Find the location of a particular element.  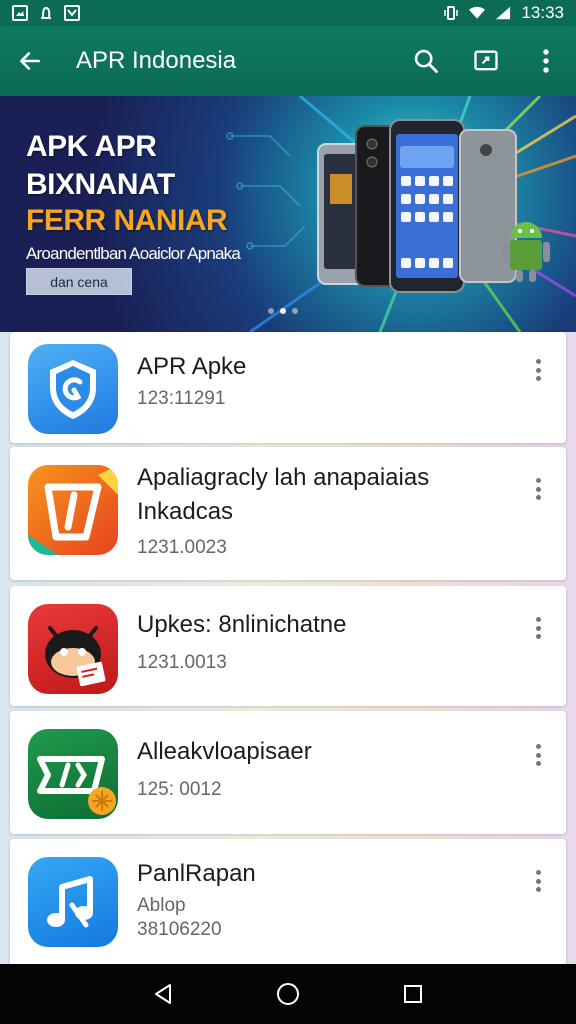

app-meta: Ablop is located at coordinates (161, 905).